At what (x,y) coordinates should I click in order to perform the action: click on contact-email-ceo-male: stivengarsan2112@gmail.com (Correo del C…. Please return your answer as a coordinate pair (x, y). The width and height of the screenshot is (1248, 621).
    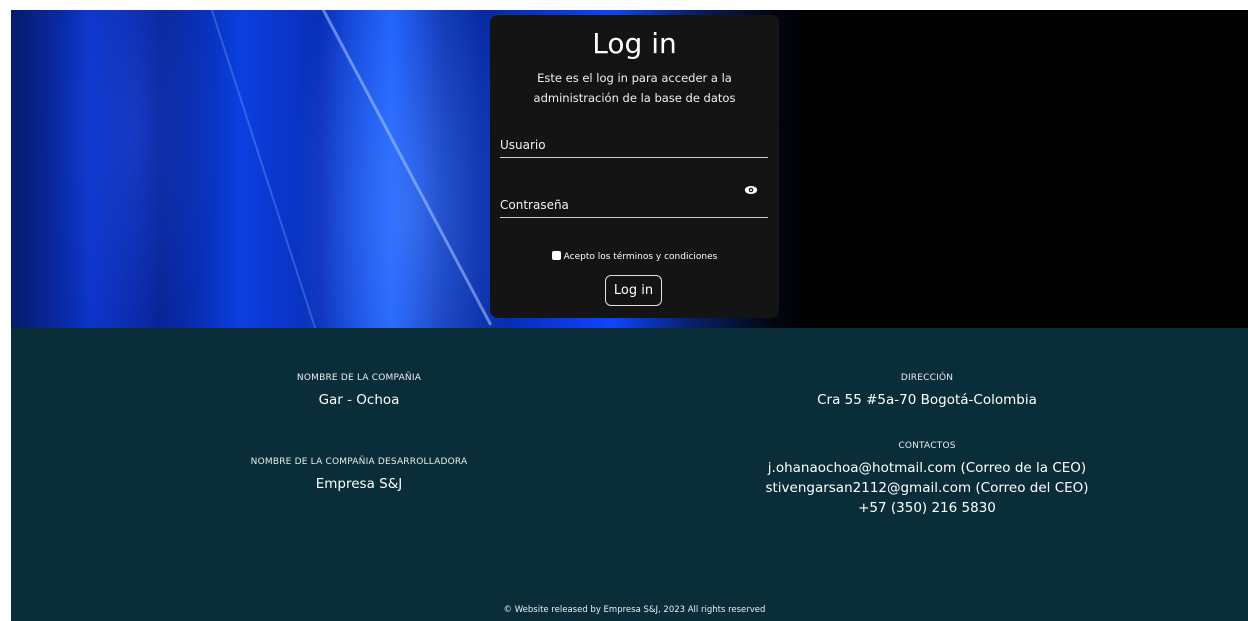
    Looking at the image, I should click on (927, 488).